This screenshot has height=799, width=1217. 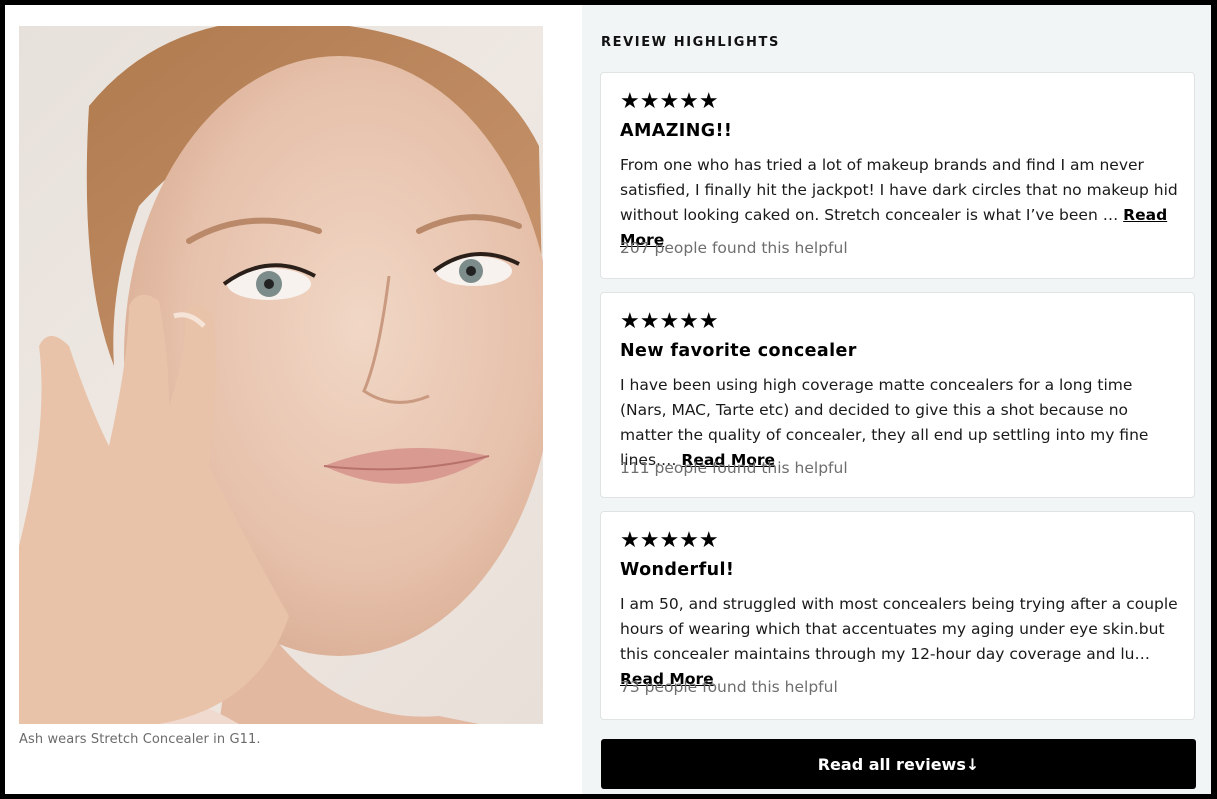 What do you see at coordinates (140, 739) in the screenshot?
I see `image-caption: Ash wears Stretch Concealer in G11.` at bounding box center [140, 739].